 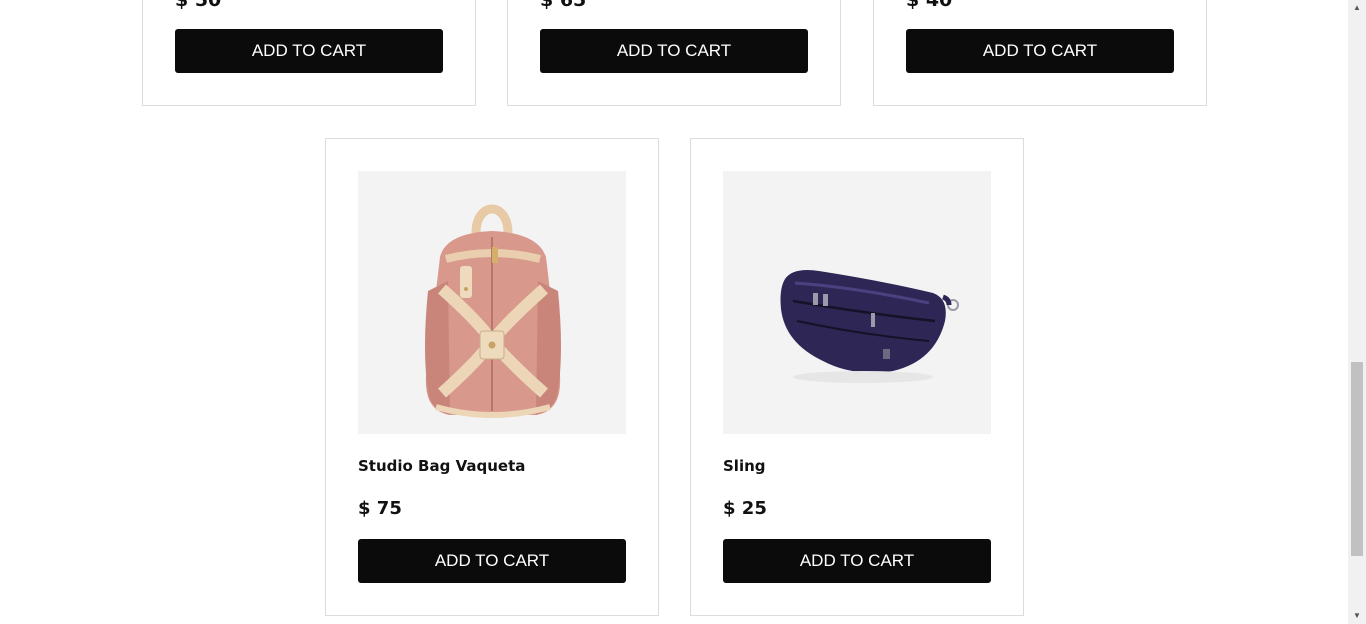 I want to click on scroll-up-icon: ▲, so click(x=1357, y=8).